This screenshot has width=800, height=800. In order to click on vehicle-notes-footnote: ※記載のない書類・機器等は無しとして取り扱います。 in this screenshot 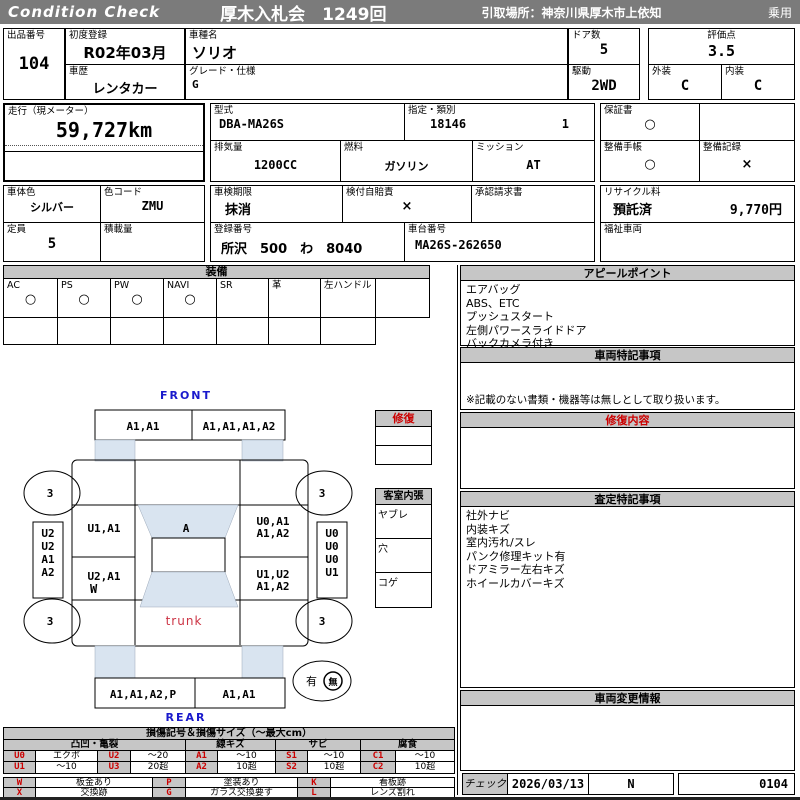, I will do `click(596, 399)`.